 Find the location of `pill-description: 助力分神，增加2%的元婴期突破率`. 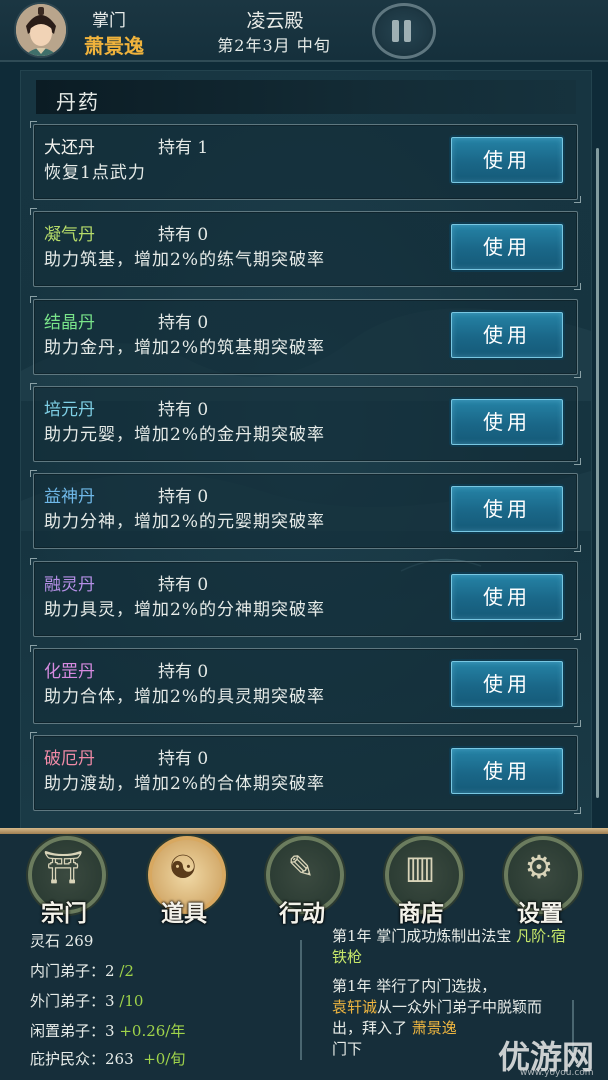

pill-description: 助力分神，增加2%的元婴期突破率 is located at coordinates (184, 522).